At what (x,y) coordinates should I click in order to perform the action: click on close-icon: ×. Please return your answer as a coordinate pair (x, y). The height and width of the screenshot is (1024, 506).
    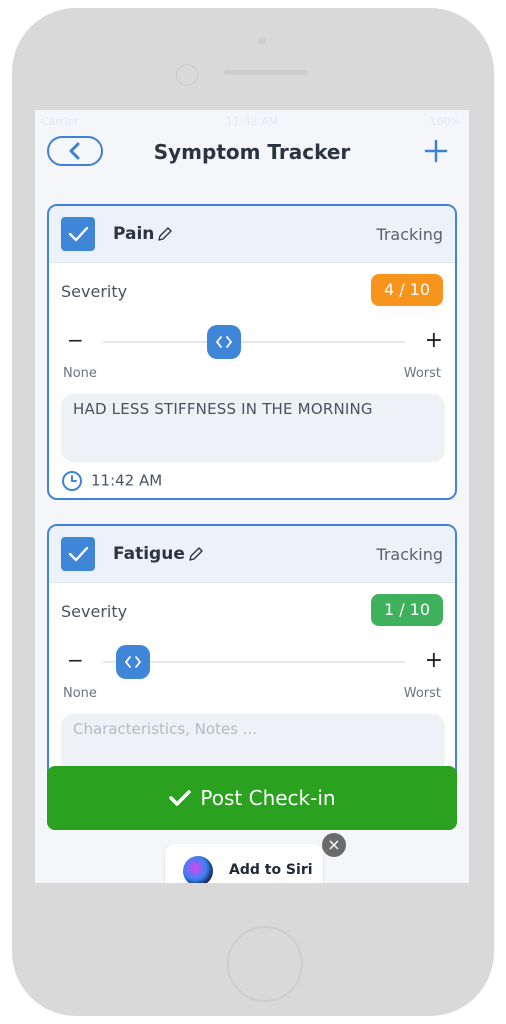
    Looking at the image, I should click on (334, 845).